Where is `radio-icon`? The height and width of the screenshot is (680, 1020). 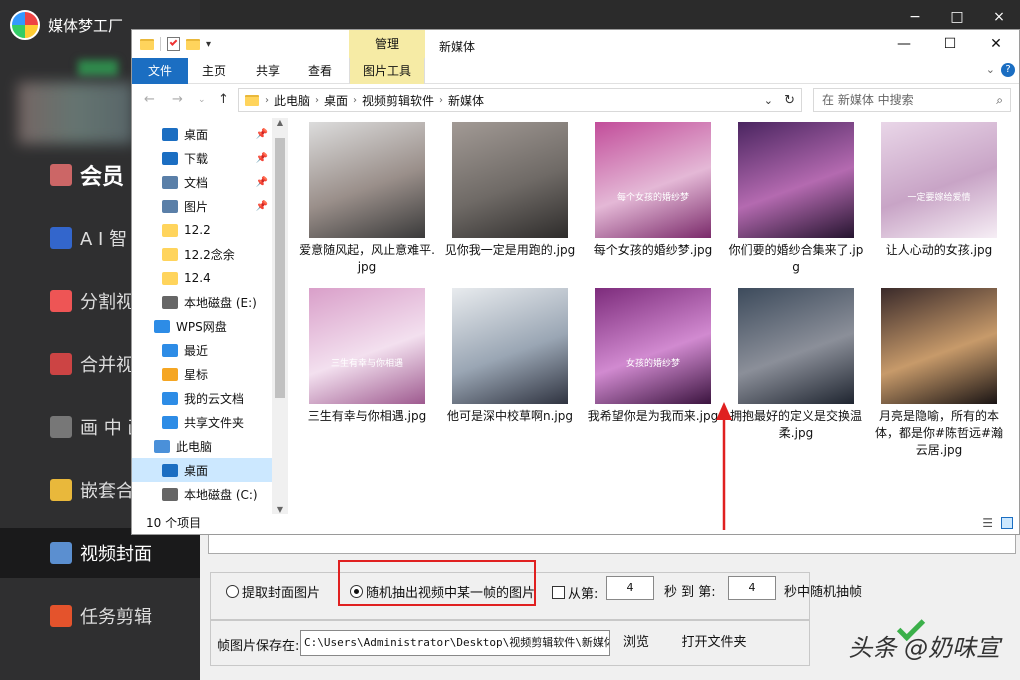 radio-icon is located at coordinates (232, 591).